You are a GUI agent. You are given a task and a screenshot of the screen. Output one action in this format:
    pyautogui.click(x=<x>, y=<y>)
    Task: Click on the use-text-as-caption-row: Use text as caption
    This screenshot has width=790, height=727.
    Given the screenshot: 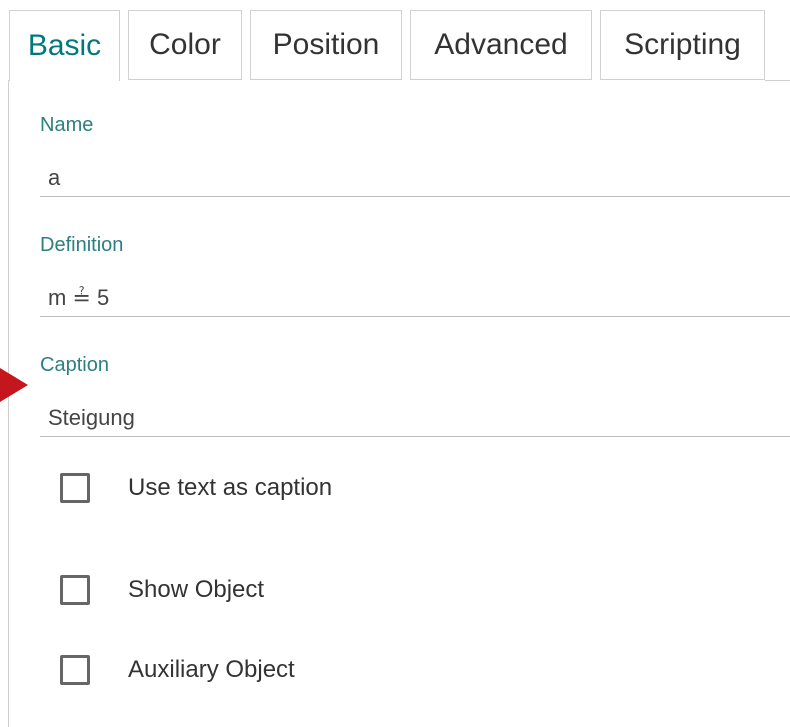 What is the action you would take?
    pyautogui.click(x=196, y=488)
    